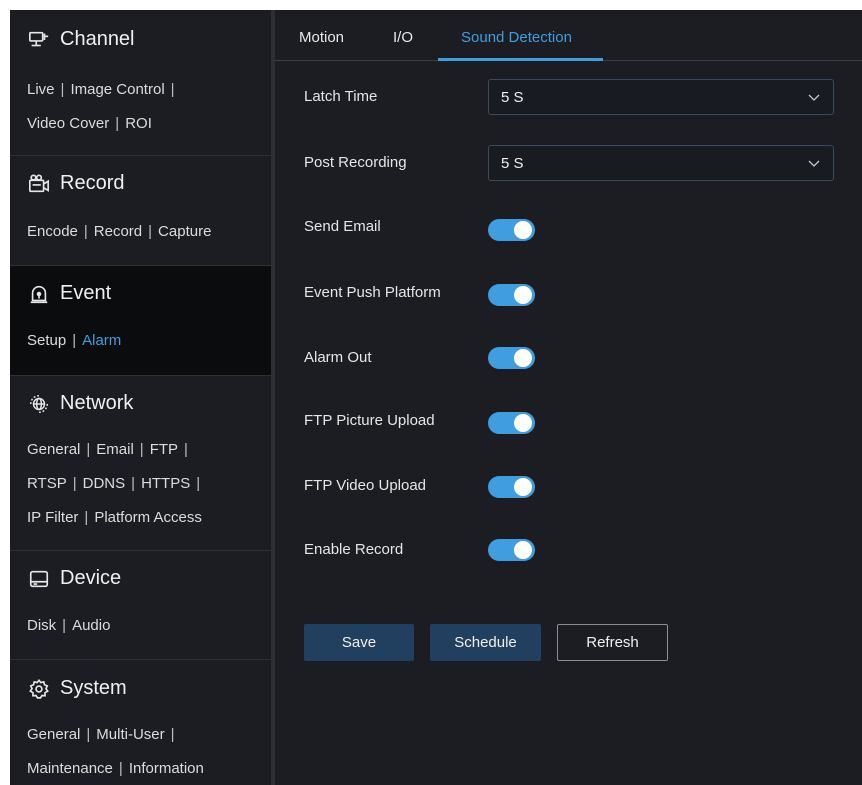  Describe the element at coordinates (104, 107) in the screenshot. I see `sidebar-links: Live | Image Control | Video Cover | ROI` at that location.